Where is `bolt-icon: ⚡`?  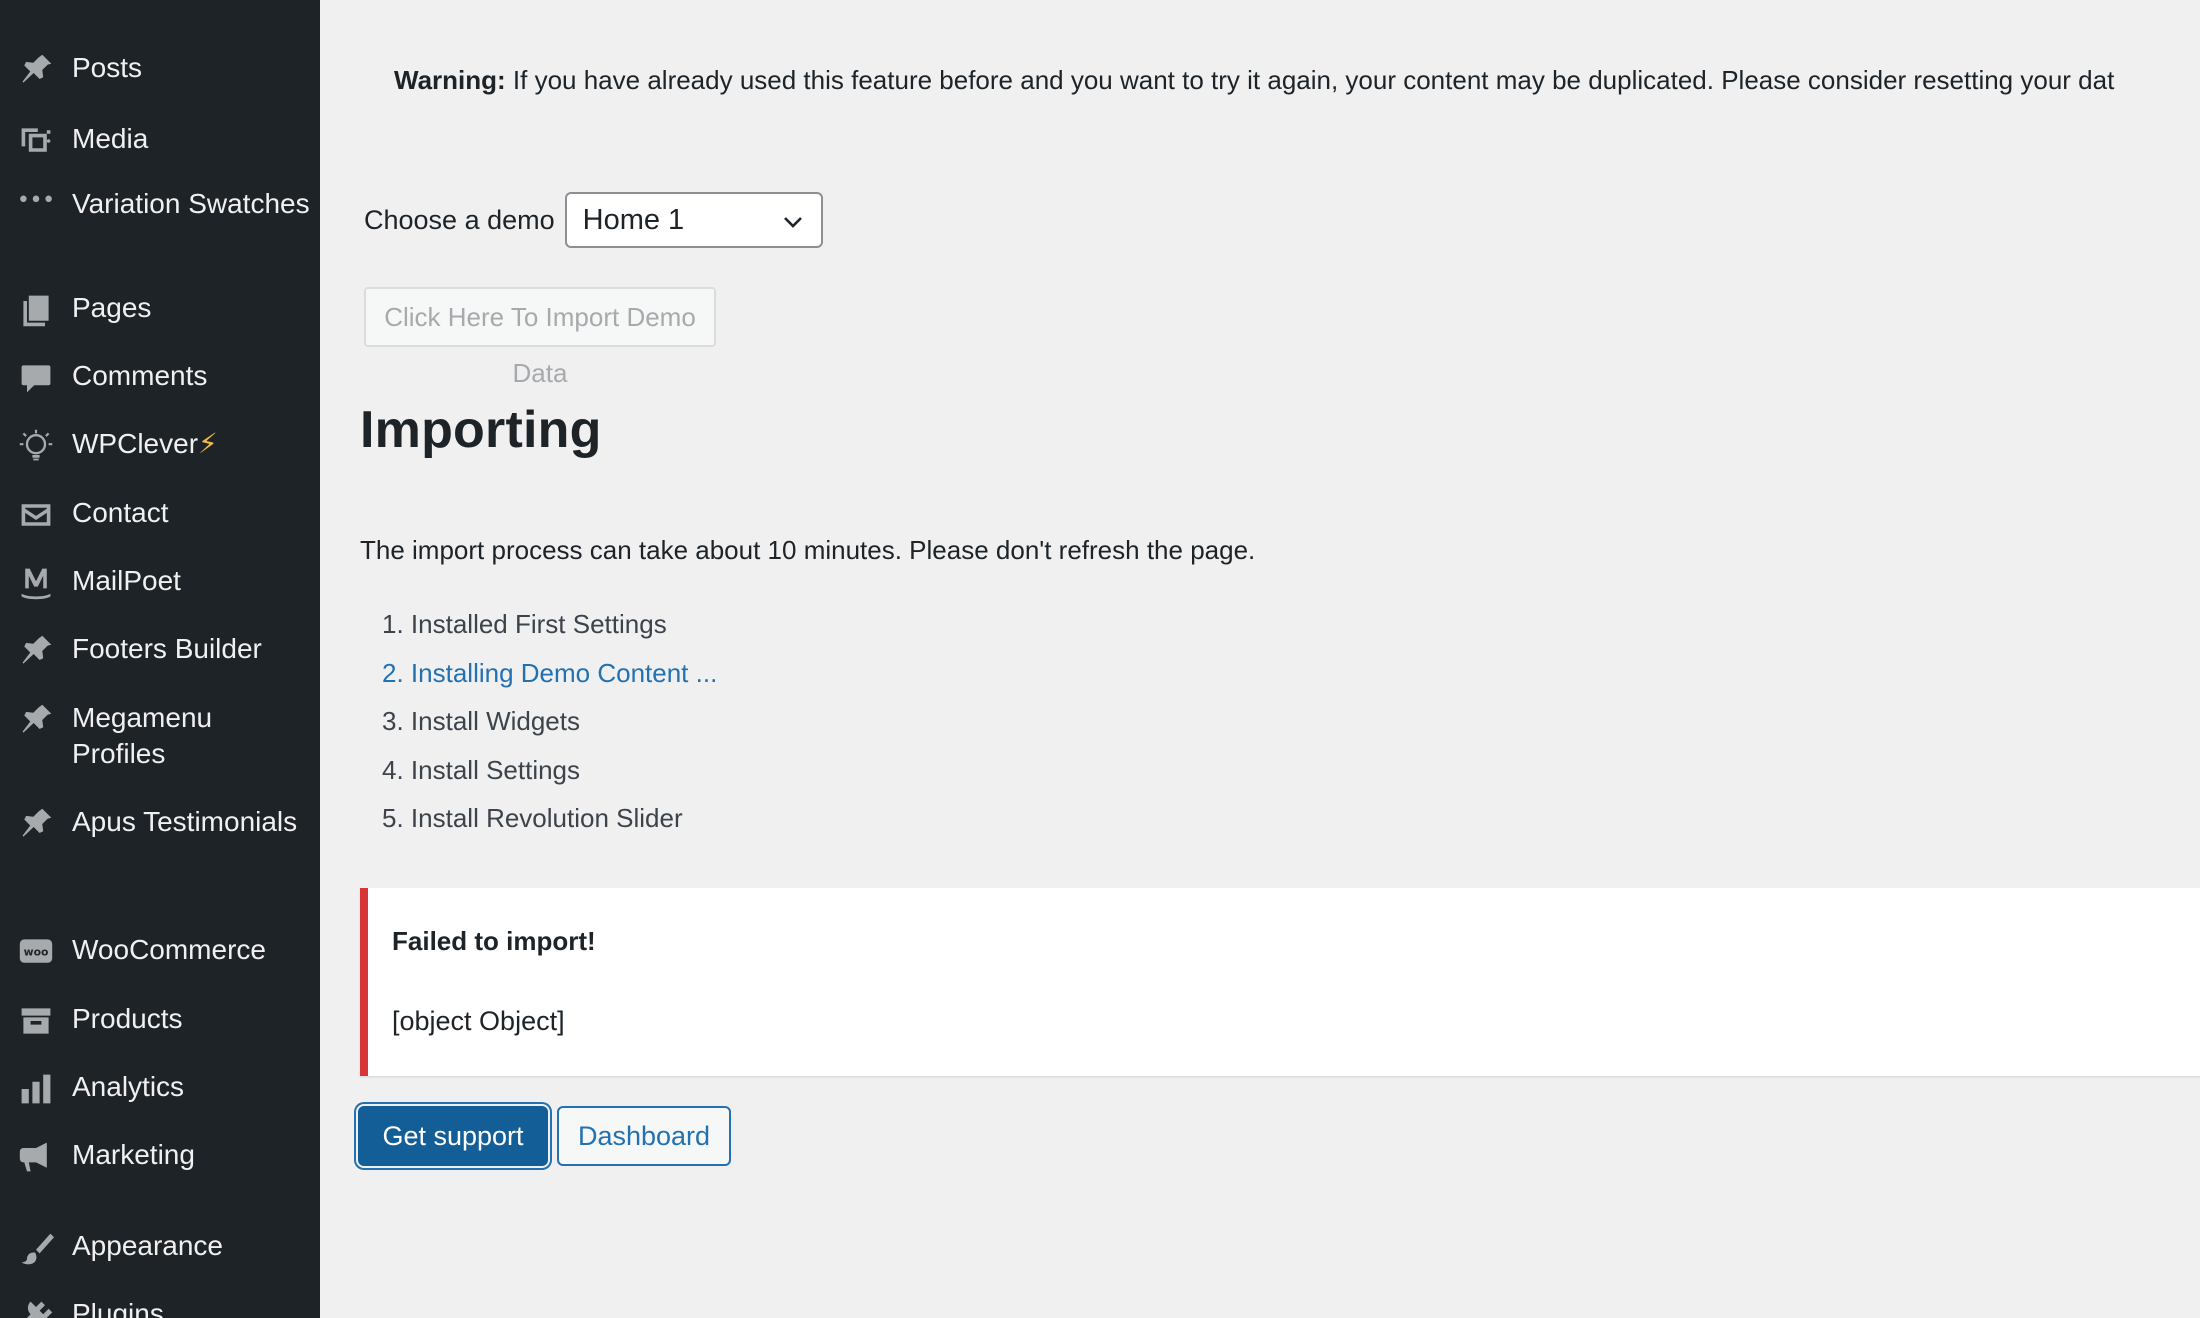
bolt-icon: ⚡ is located at coordinates (208, 443).